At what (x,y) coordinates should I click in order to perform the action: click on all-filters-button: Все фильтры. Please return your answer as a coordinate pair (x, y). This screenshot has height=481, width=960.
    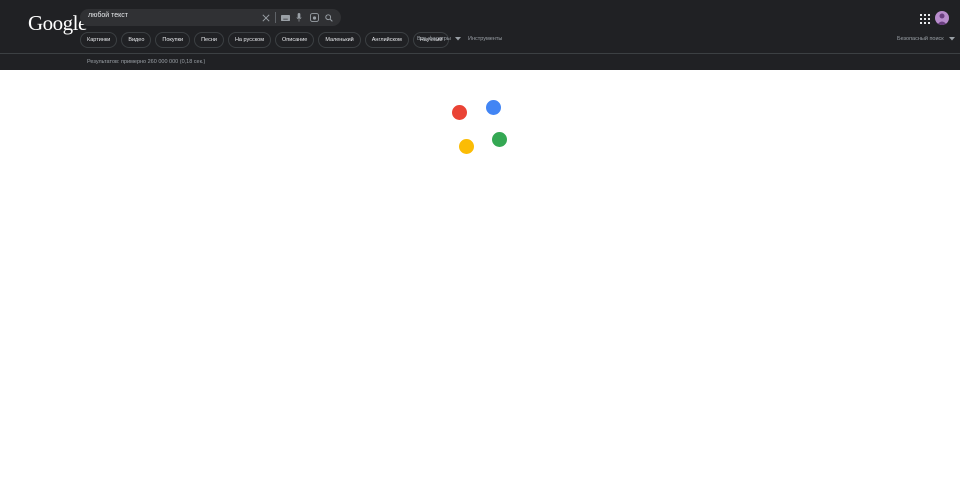
    Looking at the image, I should click on (439, 39).